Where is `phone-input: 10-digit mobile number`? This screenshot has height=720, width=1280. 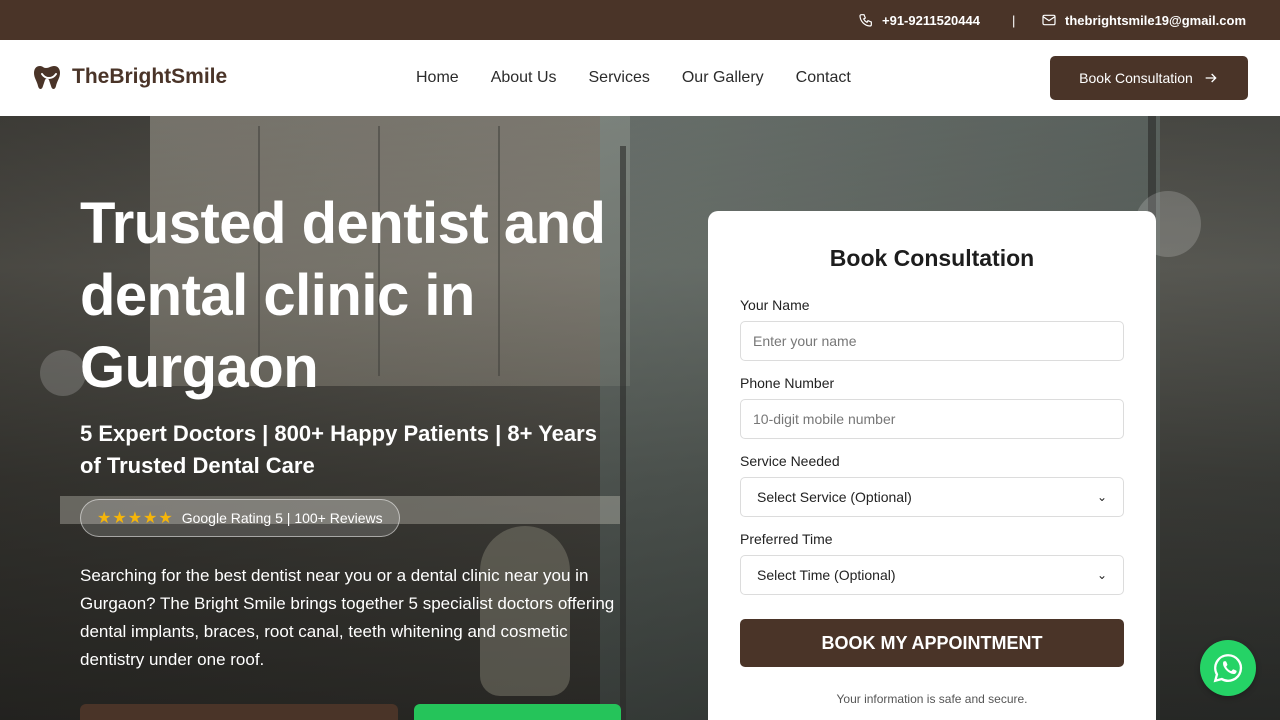 phone-input: 10-digit mobile number is located at coordinates (932, 419).